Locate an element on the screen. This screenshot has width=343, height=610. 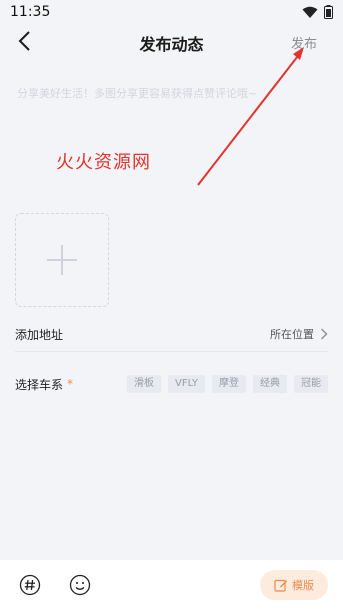
bottom-toolbar: 模版 is located at coordinates (171, 585).